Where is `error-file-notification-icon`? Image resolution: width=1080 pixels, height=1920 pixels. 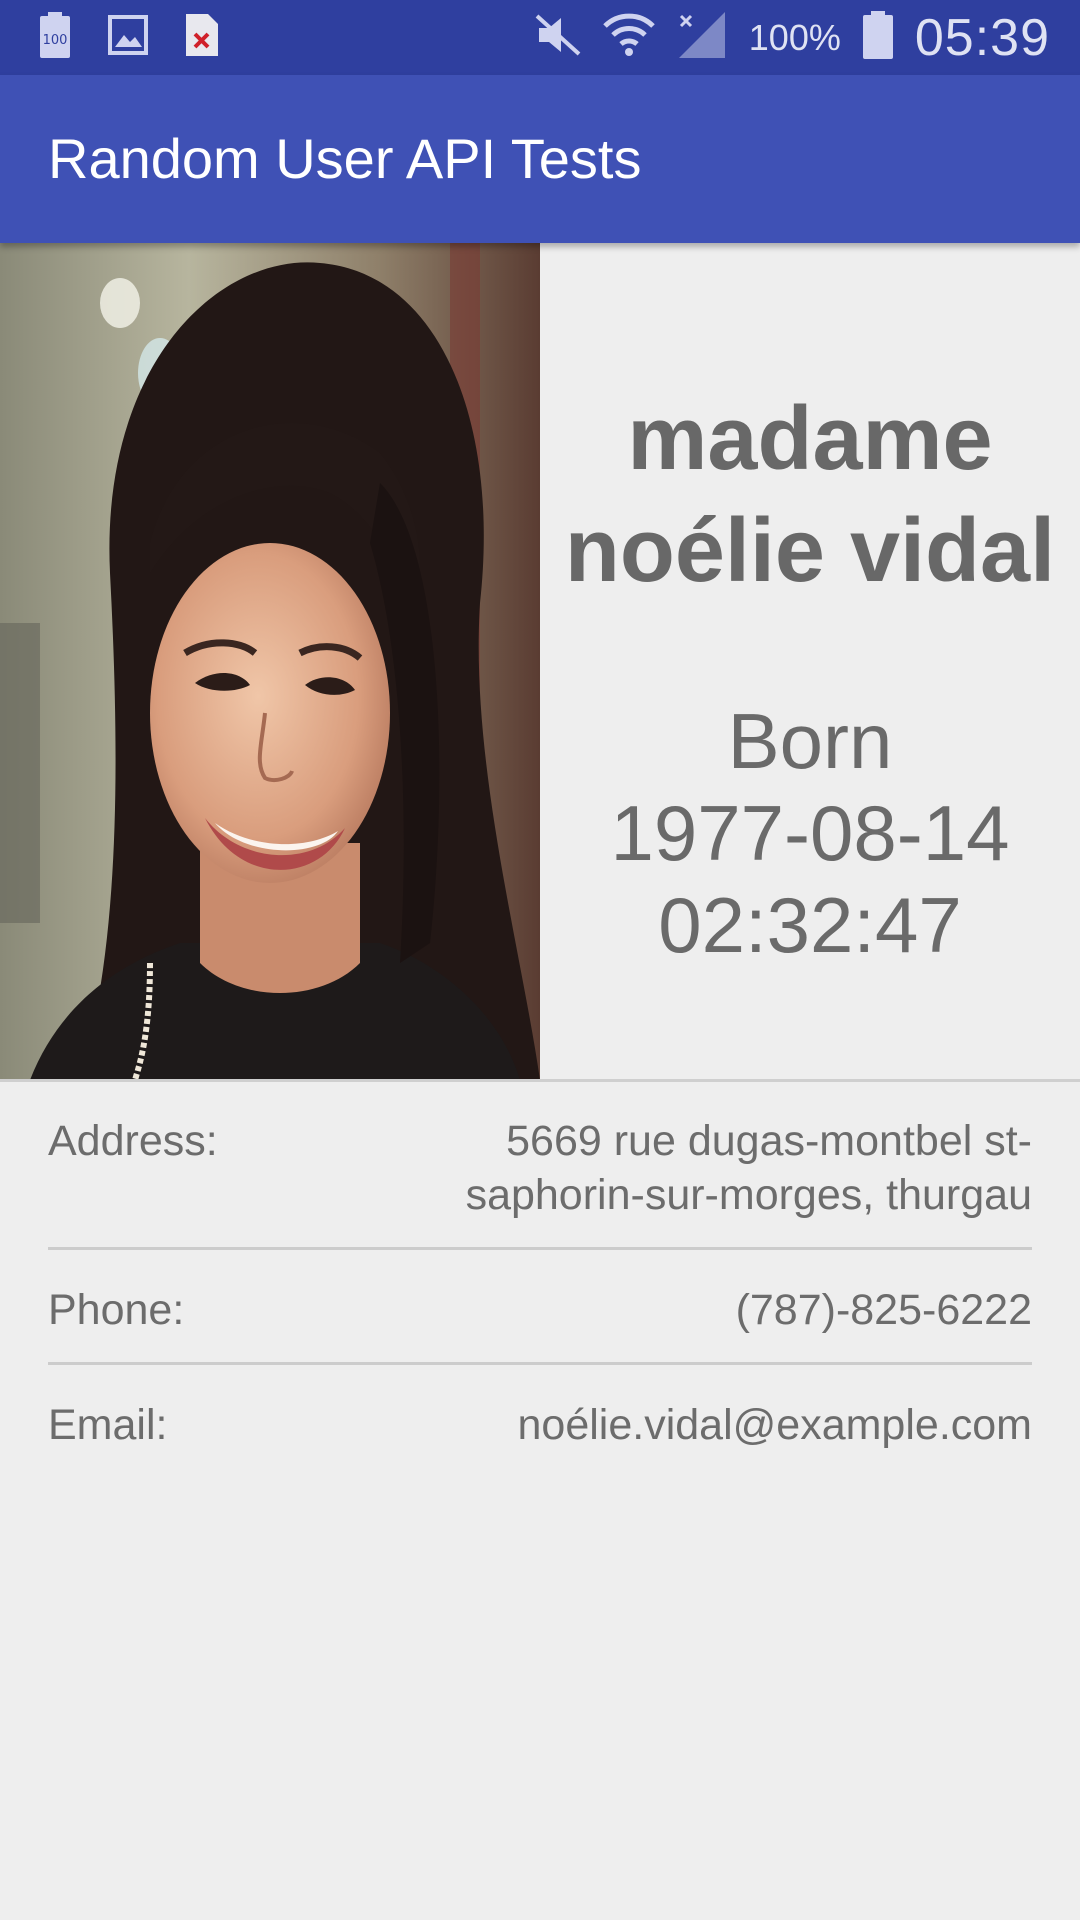 error-file-notification-icon is located at coordinates (202, 37).